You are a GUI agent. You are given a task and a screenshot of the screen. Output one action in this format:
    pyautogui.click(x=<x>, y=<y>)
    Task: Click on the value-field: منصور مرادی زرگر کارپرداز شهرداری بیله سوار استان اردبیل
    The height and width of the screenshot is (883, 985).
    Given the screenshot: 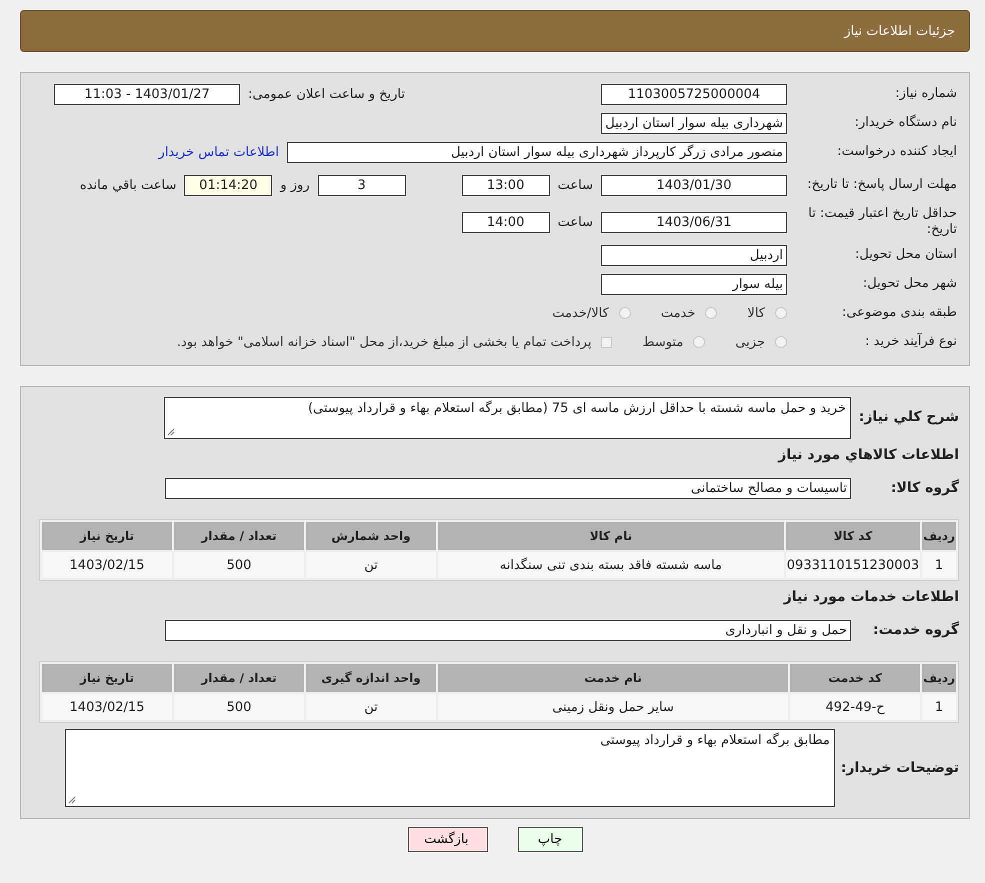 What is the action you would take?
    pyautogui.click(x=537, y=152)
    